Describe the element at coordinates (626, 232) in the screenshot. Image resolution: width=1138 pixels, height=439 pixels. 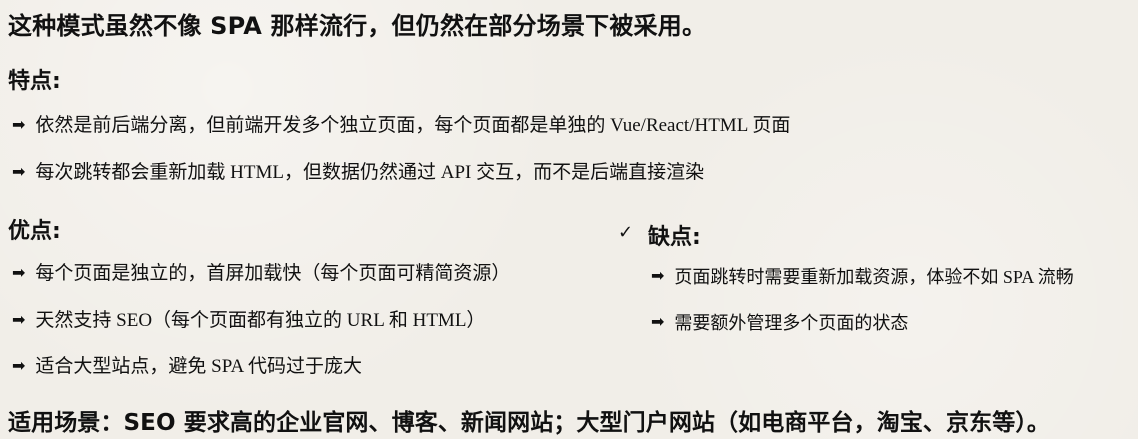
I see `check-icon: ✓` at that location.